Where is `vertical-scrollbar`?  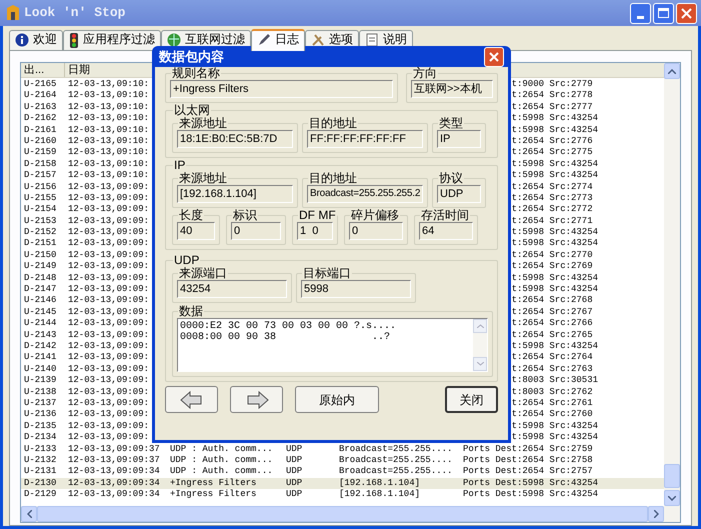 vertical-scrollbar is located at coordinates (672, 284).